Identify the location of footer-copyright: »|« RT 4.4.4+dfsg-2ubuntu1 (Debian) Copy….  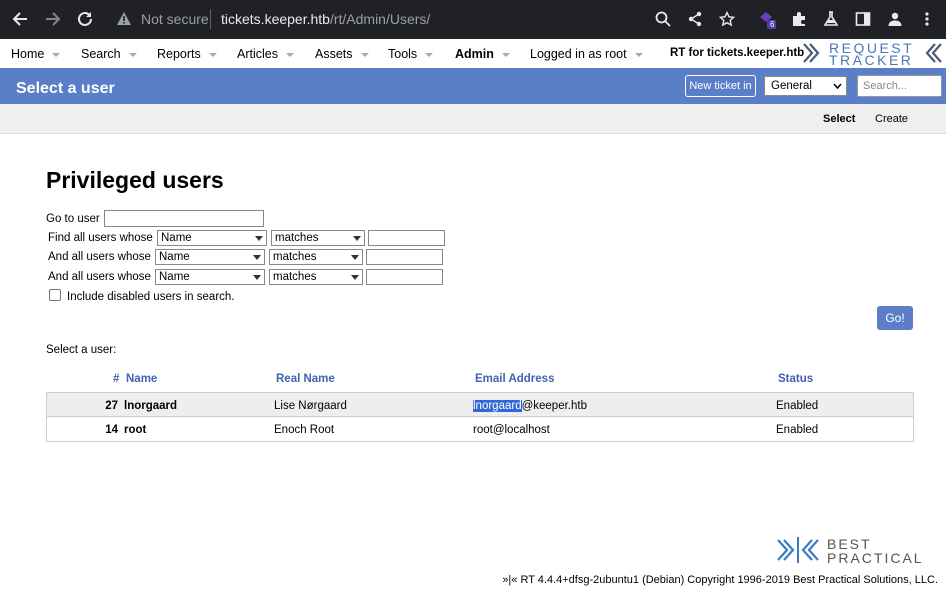
(720, 580).